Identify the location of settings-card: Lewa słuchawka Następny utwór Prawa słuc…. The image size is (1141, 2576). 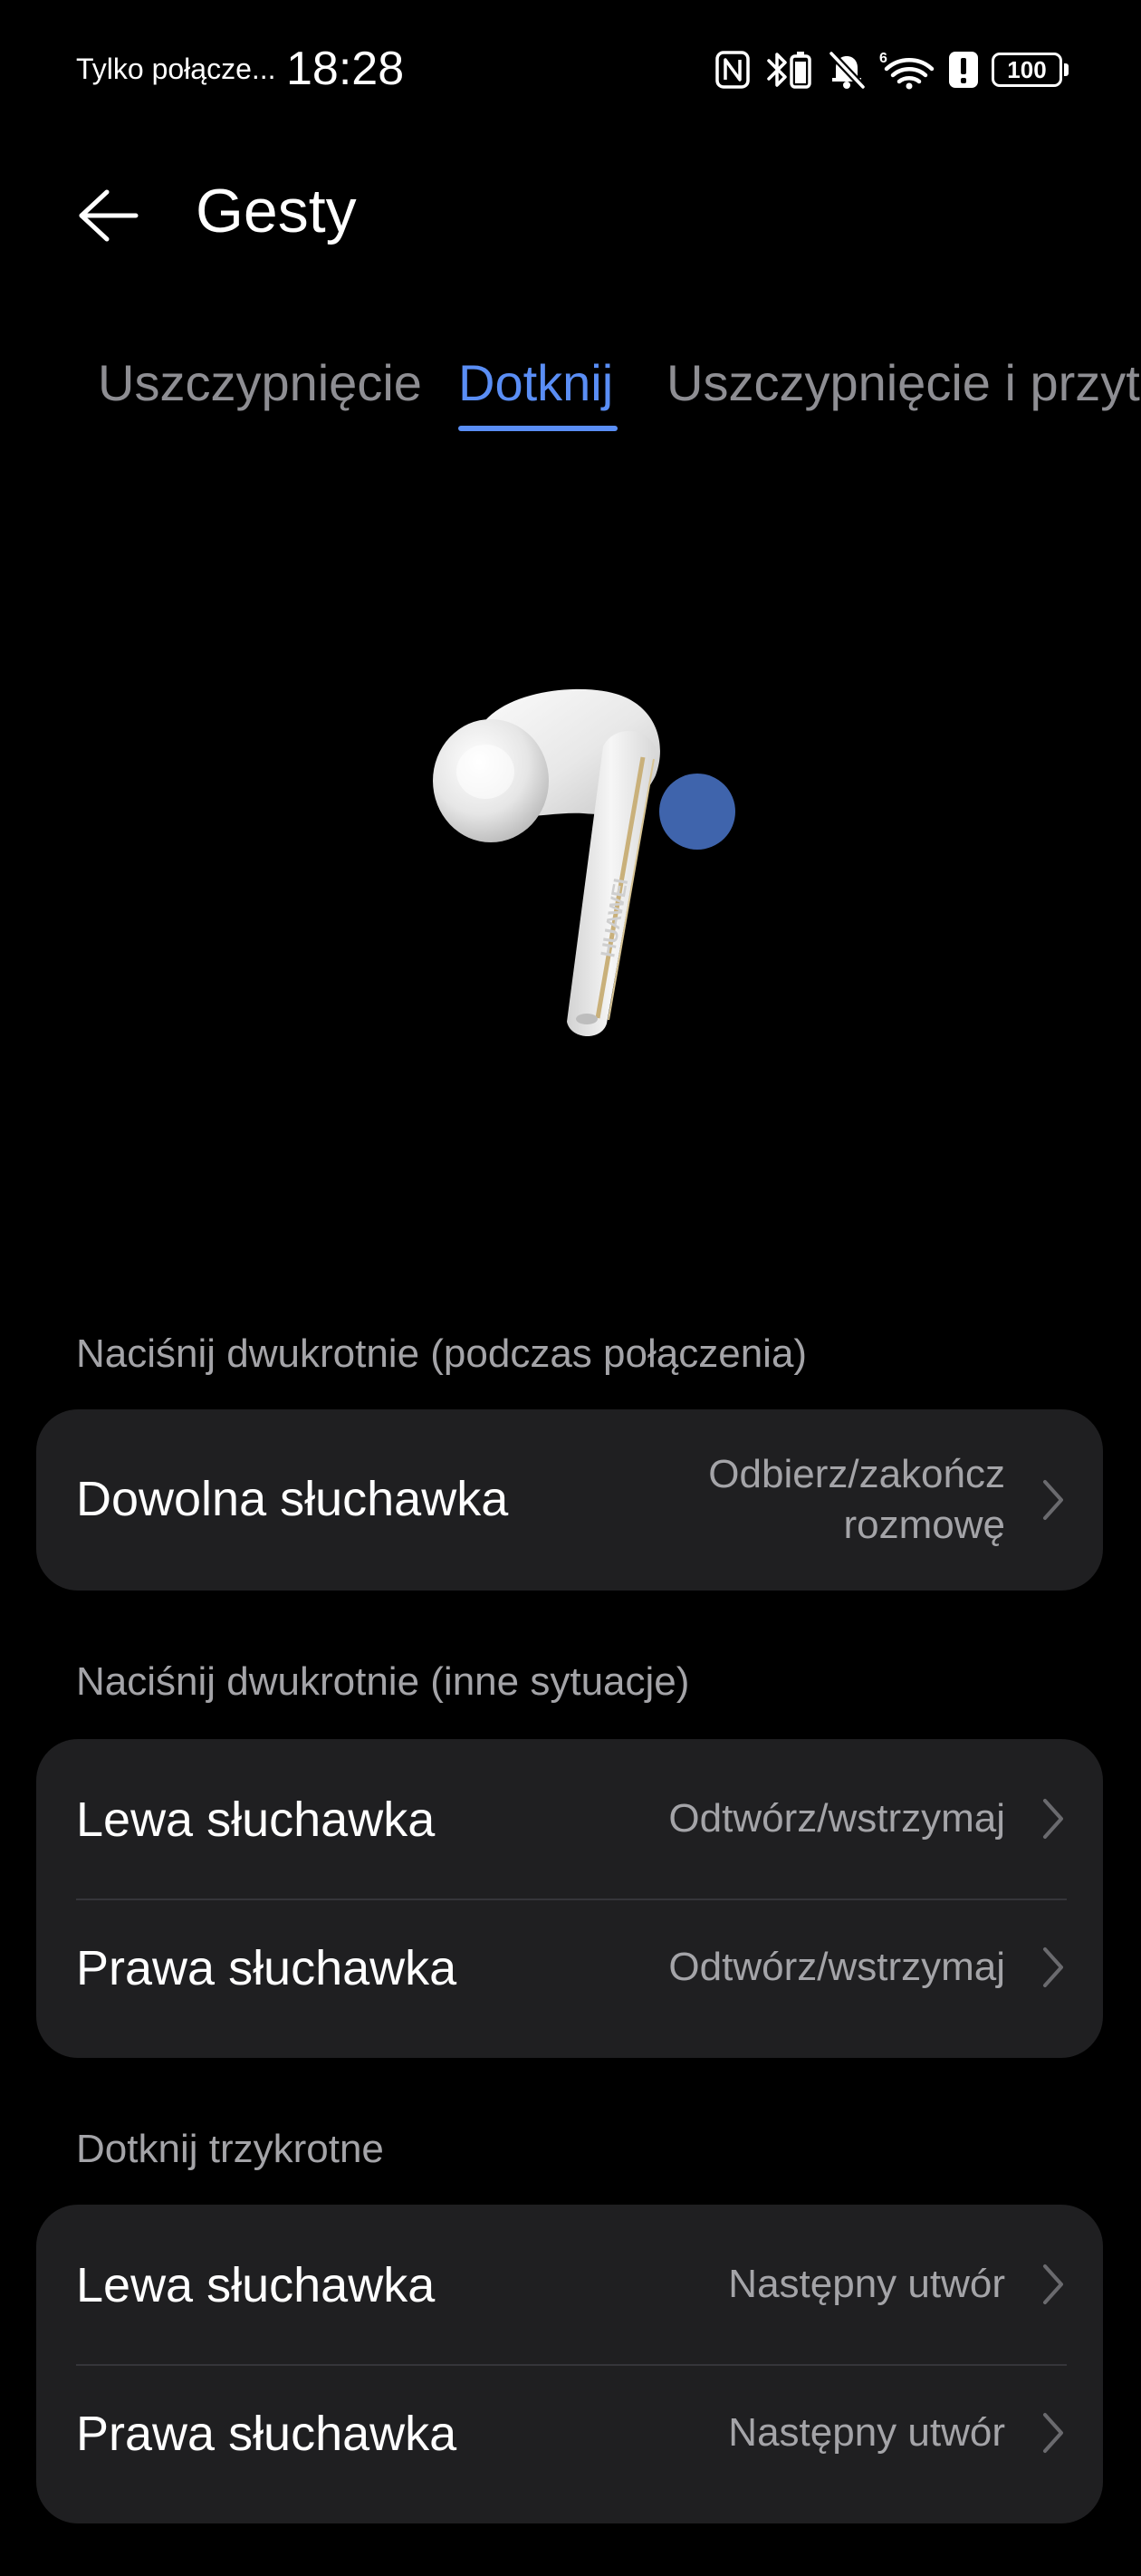
(569, 2364).